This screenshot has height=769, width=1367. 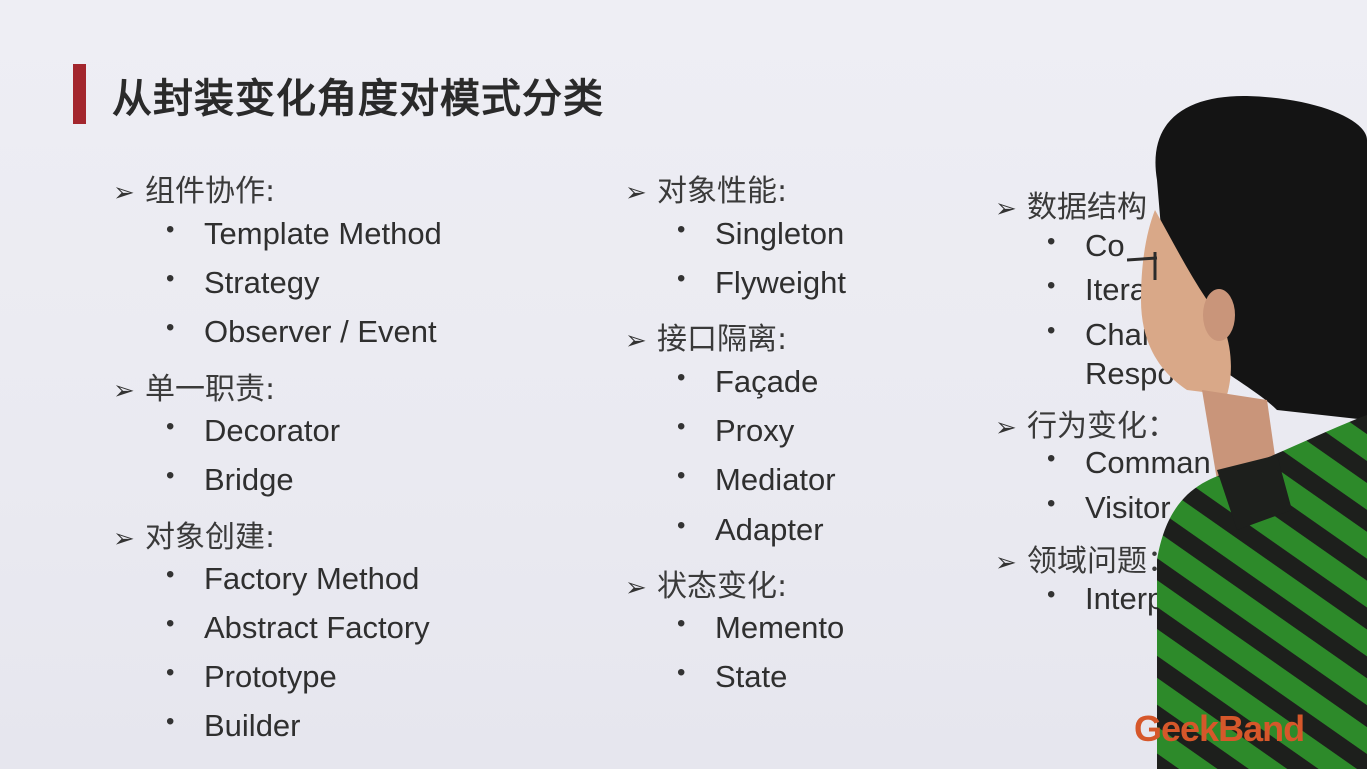 What do you see at coordinates (1071, 207) in the screenshot?
I see `group-heading: ➢ 数据结构` at bounding box center [1071, 207].